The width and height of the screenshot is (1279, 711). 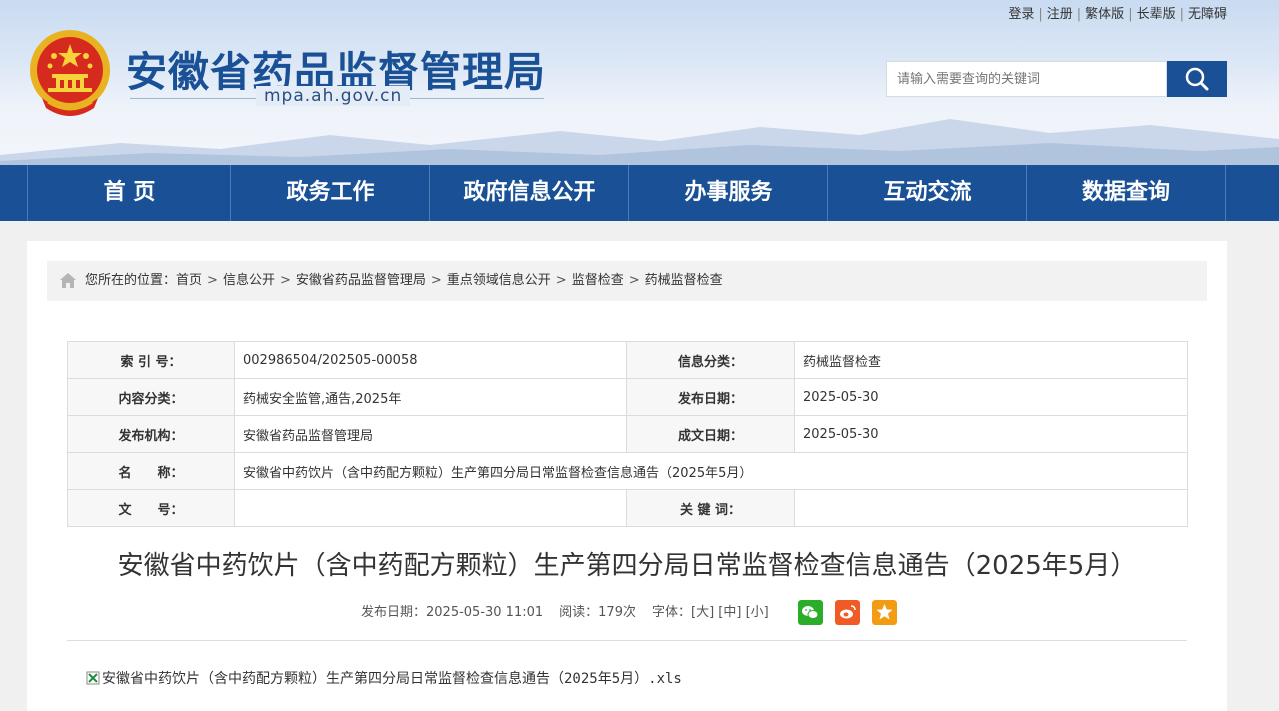 What do you see at coordinates (1060, 14) in the screenshot?
I see `register-link: 注册` at bounding box center [1060, 14].